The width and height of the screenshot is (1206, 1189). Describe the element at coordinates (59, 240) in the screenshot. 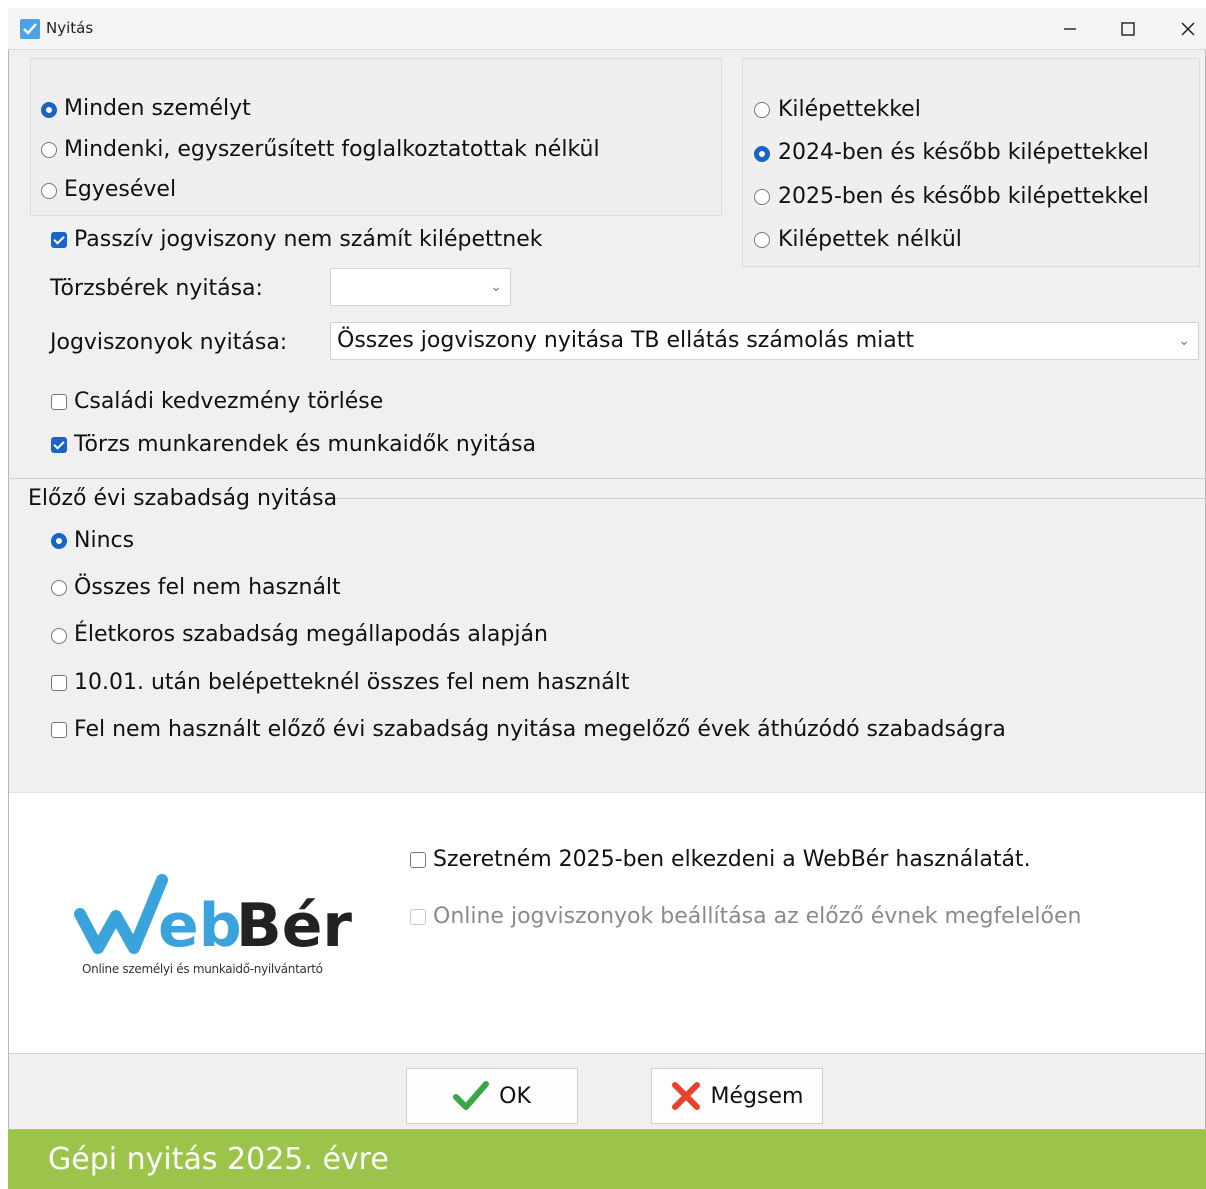

I see `checkbox-passziv-jogviszony` at that location.